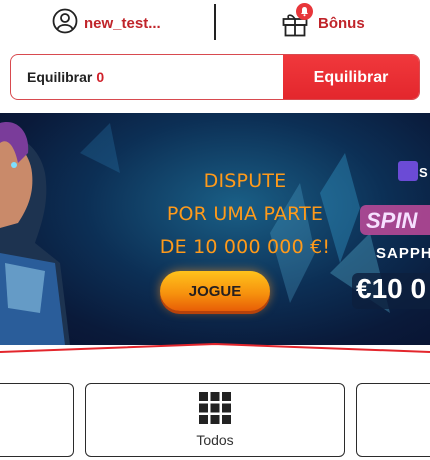 This screenshot has height=460, width=430. What do you see at coordinates (215, 410) in the screenshot?
I see `grid-icon` at bounding box center [215, 410].